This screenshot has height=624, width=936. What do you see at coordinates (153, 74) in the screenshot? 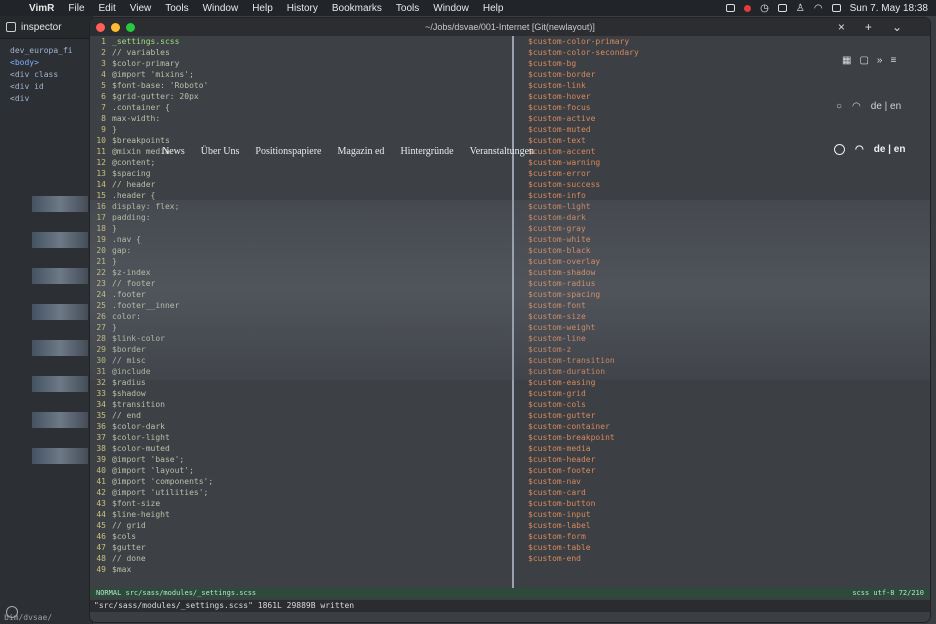
I see `code-text: @import 'mixins';` at bounding box center [153, 74].